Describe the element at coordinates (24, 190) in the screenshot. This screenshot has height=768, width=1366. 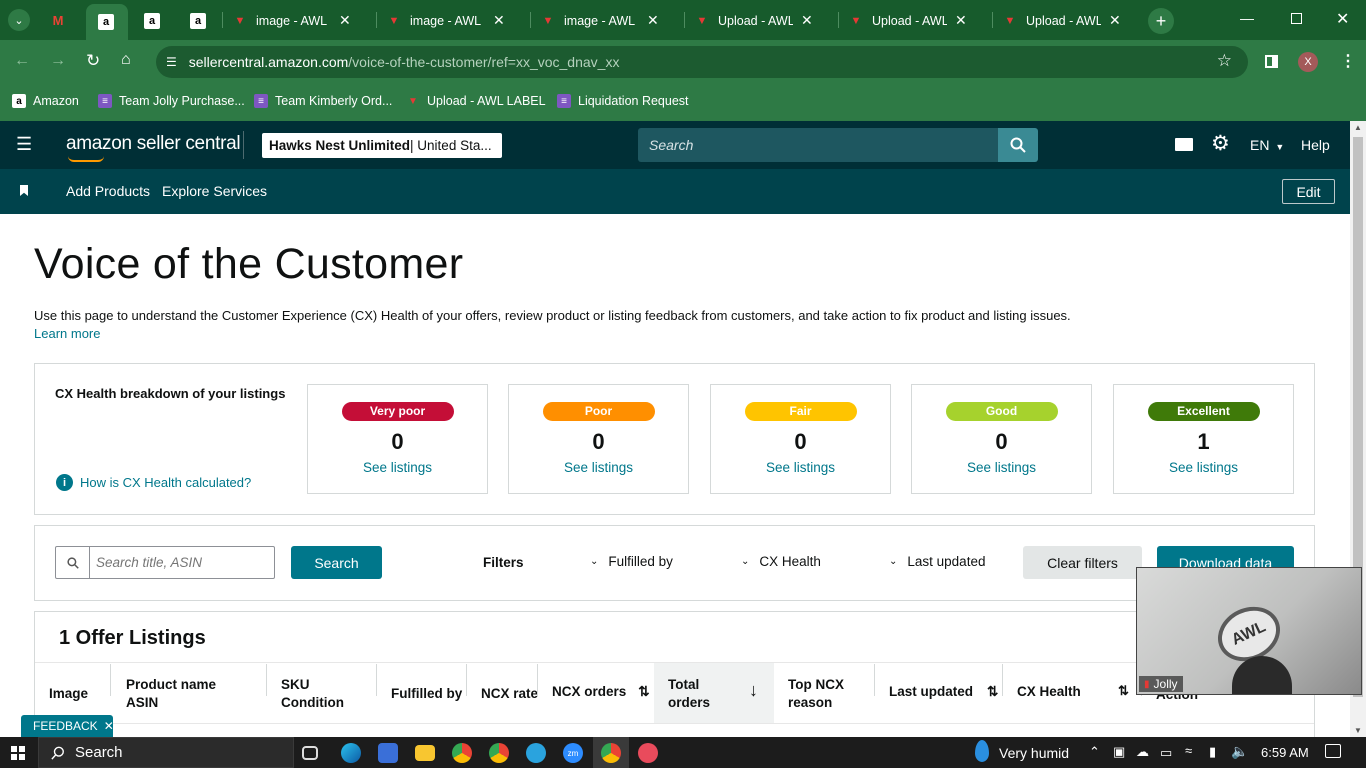
I see `bookmark-icon` at that location.